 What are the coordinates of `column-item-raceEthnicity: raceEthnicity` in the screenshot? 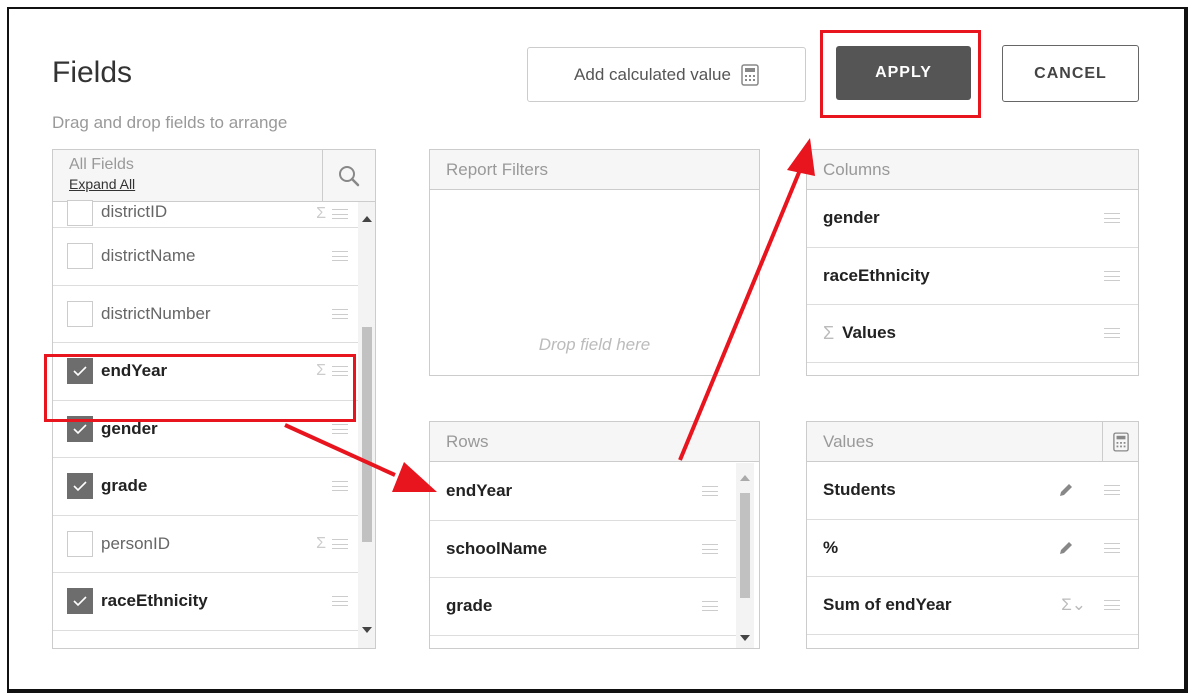 It's located at (972, 276).